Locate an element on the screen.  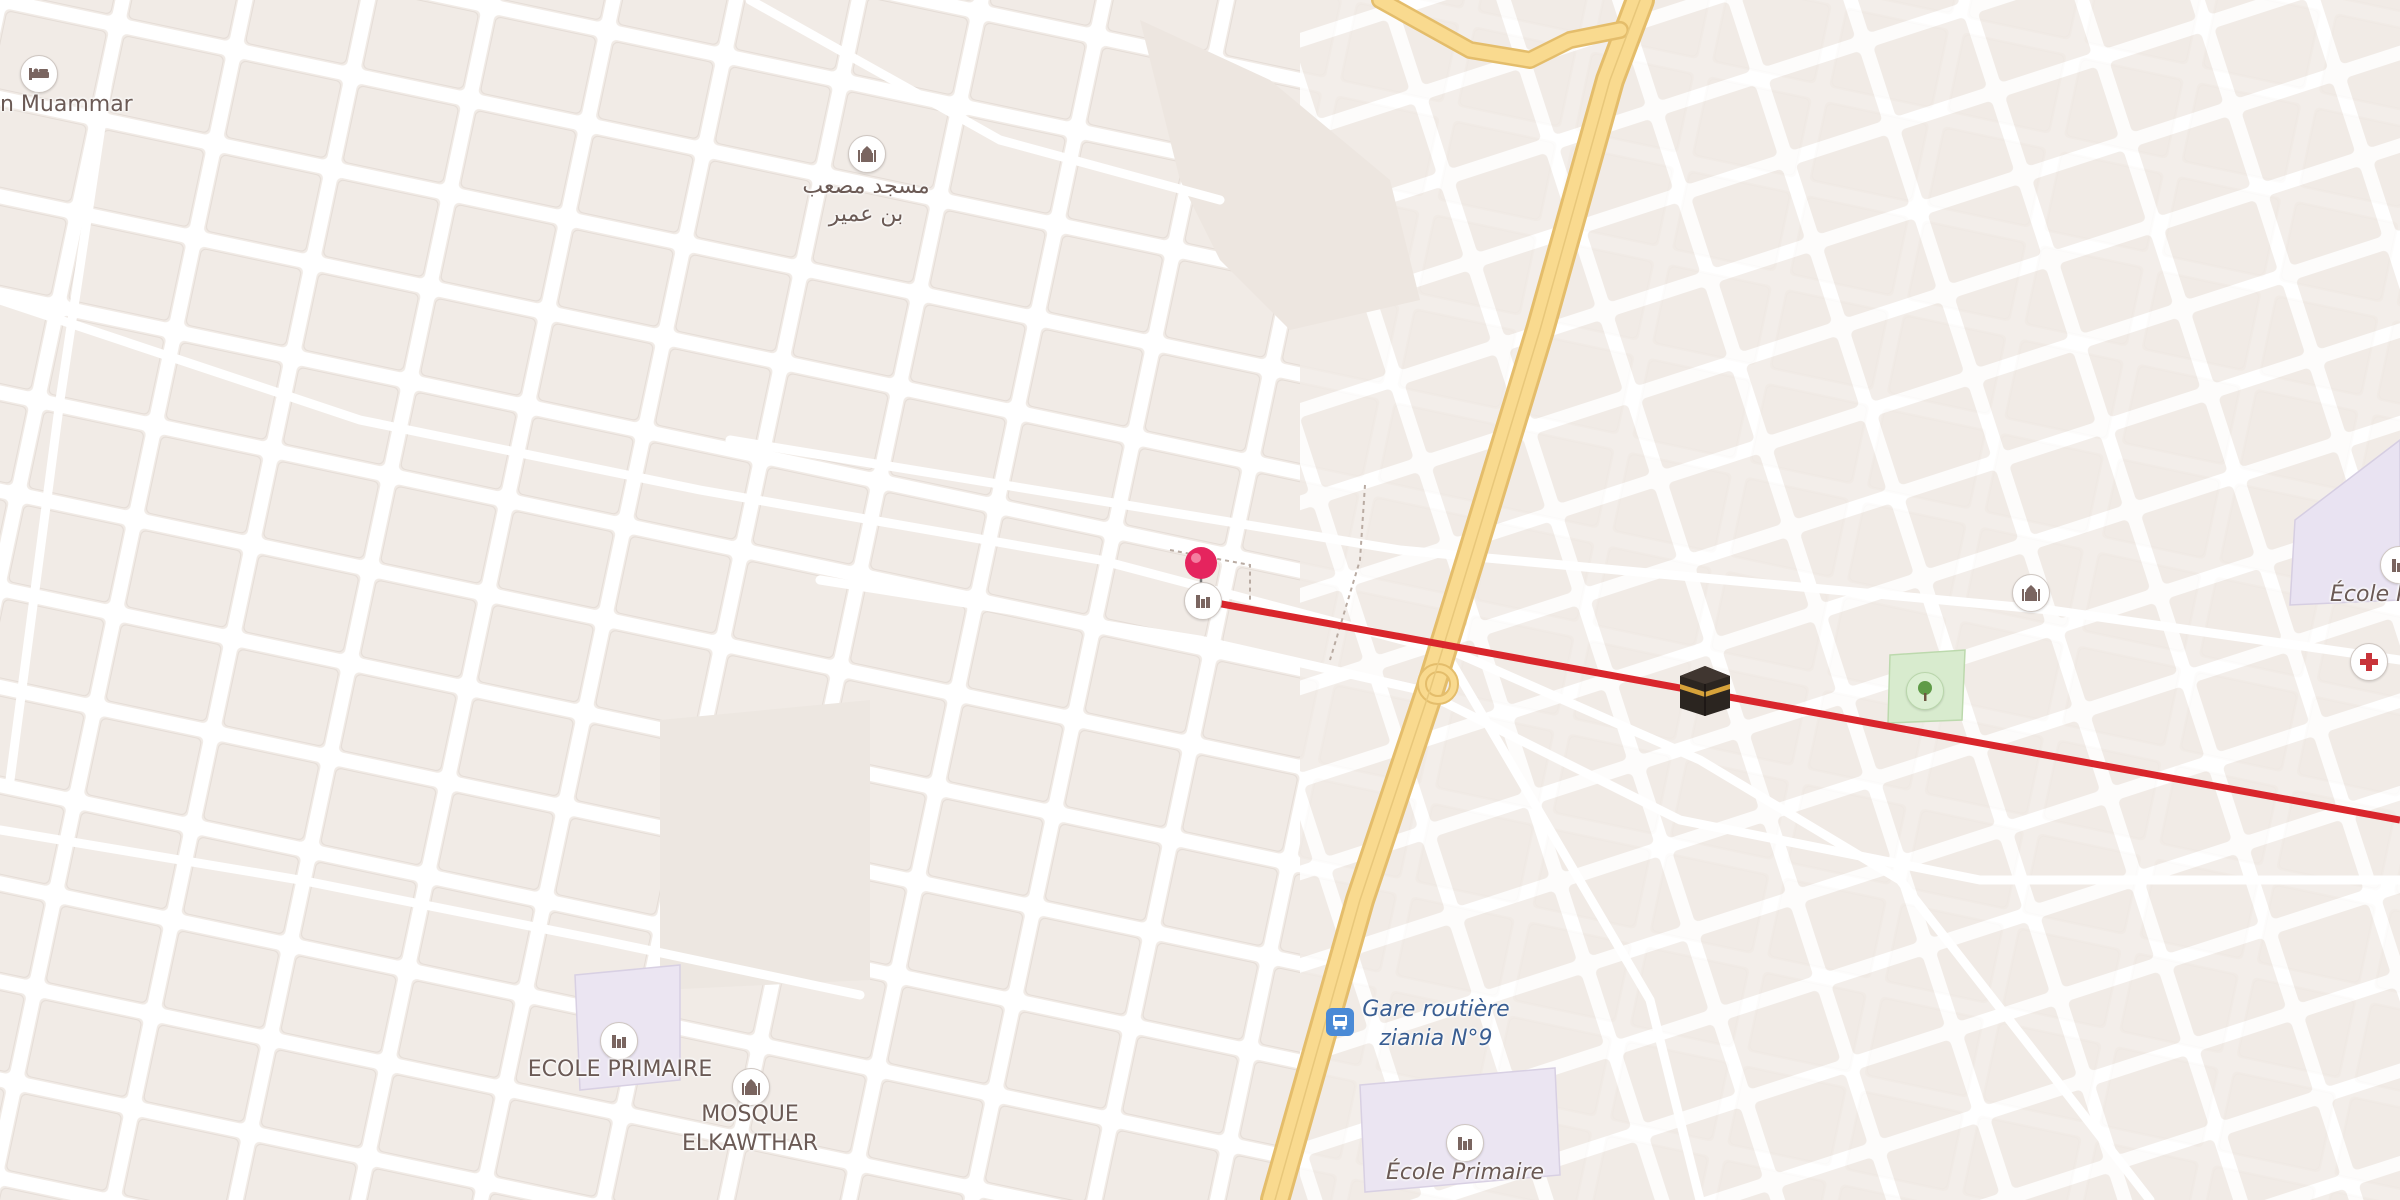
ecole-primaire-left-label: ECOLE PRIMAIRE is located at coordinates (620, 1069).